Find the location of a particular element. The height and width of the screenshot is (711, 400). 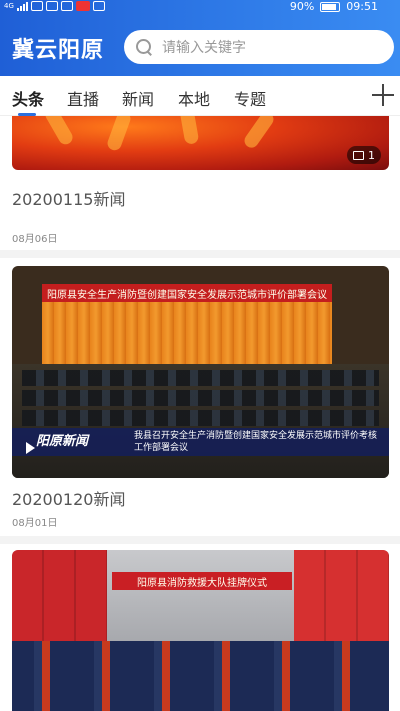

stage-curtain is located at coordinates (187, 331).